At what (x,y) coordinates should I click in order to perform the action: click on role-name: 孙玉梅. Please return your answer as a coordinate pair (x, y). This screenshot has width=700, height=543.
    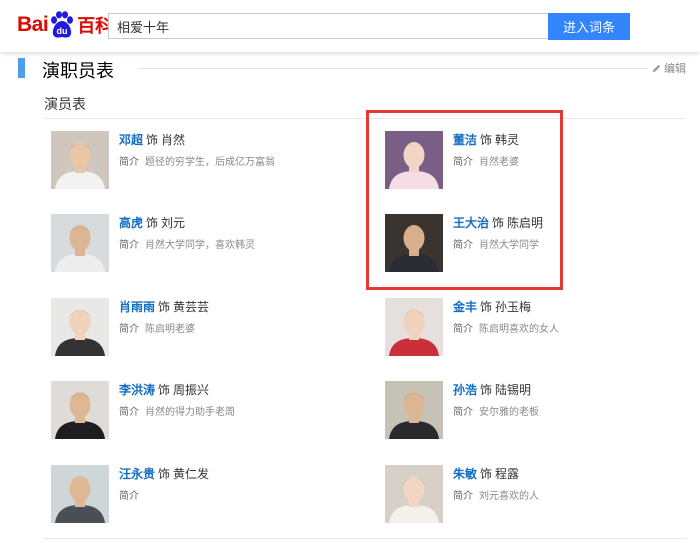
    Looking at the image, I should click on (513, 307).